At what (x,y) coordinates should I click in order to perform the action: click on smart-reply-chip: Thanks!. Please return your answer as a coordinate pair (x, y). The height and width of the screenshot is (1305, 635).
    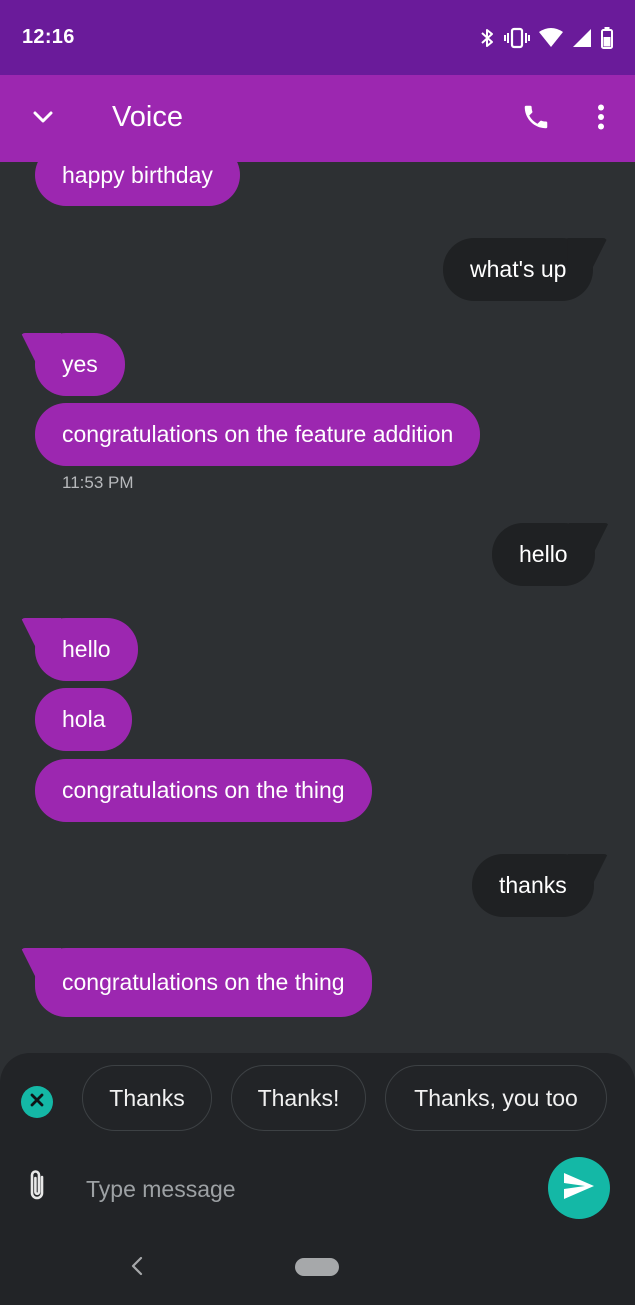
    Looking at the image, I should click on (298, 1098).